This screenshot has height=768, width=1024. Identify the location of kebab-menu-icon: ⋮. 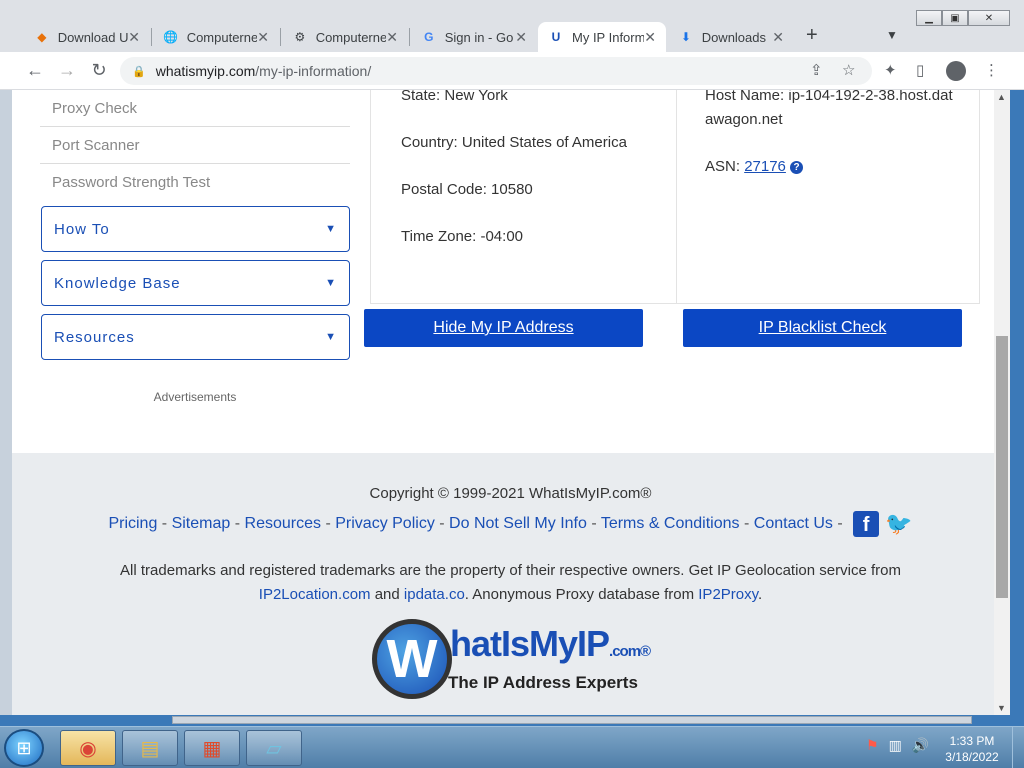
(991, 70).